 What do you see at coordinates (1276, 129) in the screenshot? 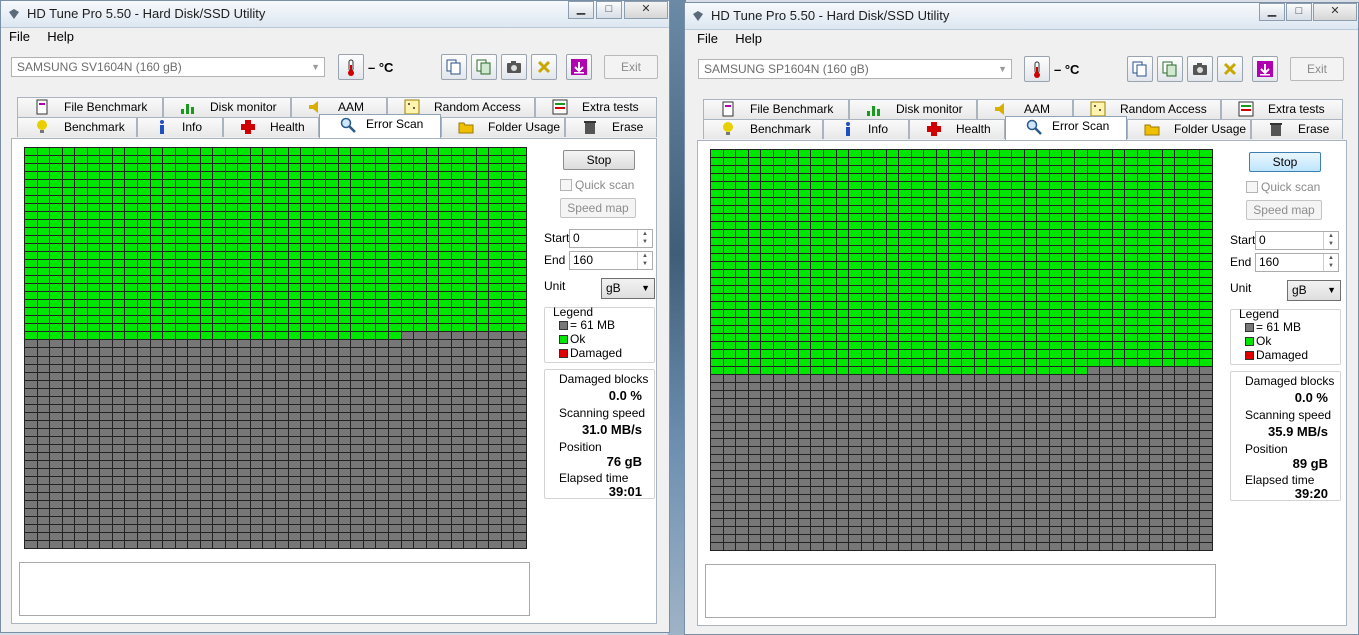
I see `trash-icon` at bounding box center [1276, 129].